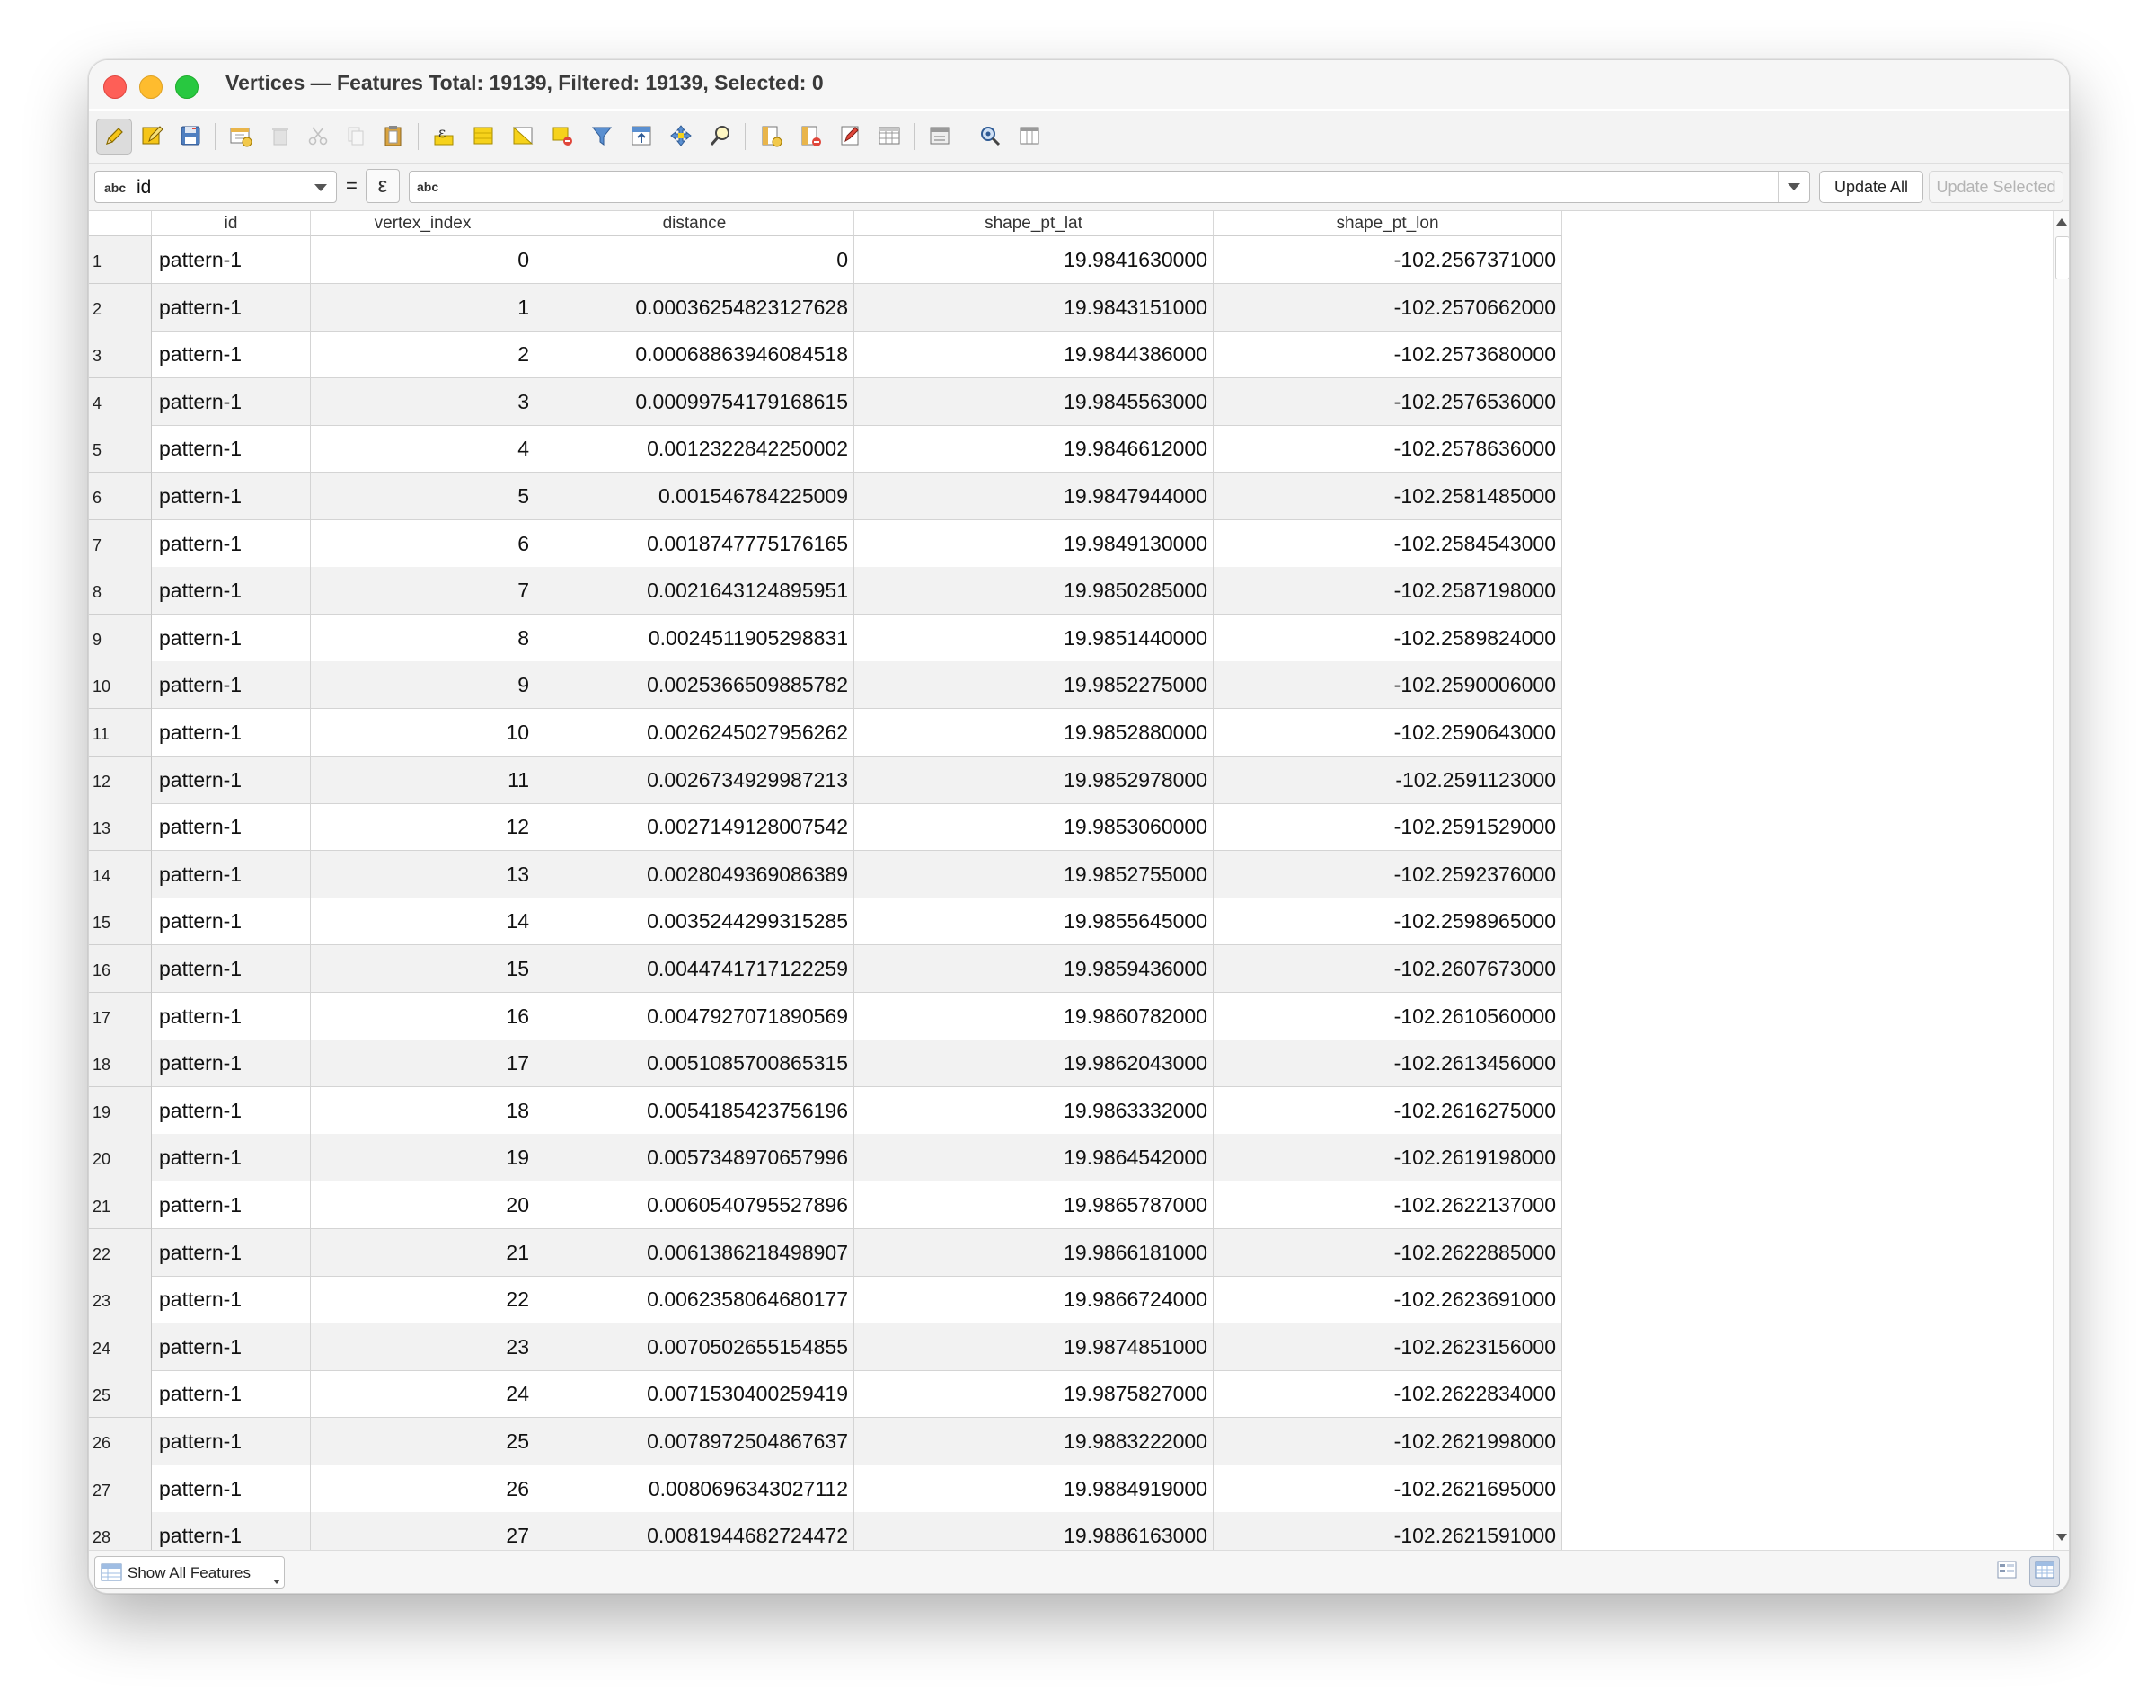  What do you see at coordinates (1034, 1016) in the screenshot?
I see `cell-shape-pt-lat: 19.9860782000` at bounding box center [1034, 1016].